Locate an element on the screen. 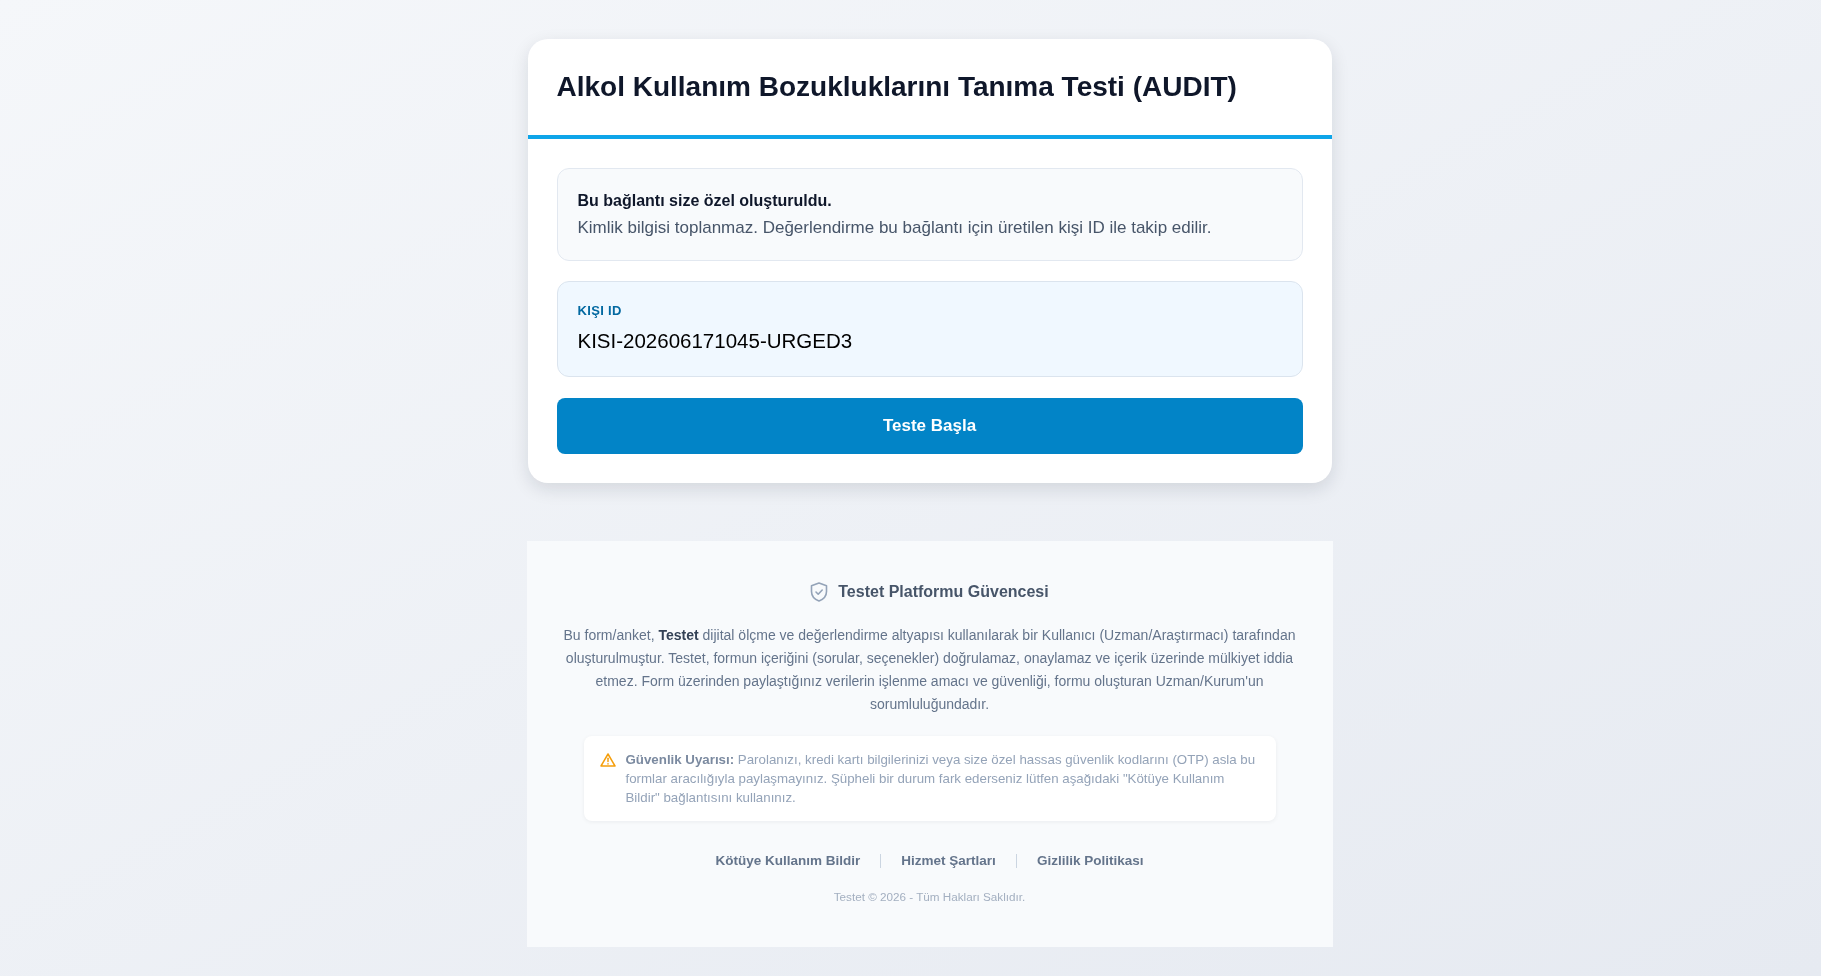 This screenshot has height=976, width=1821. notice-text: Kimlik bilgisi toplanmaz. Değerlendirme bu bağlantı için üretilen kişi ID ile takip edilir. is located at coordinates (895, 228).